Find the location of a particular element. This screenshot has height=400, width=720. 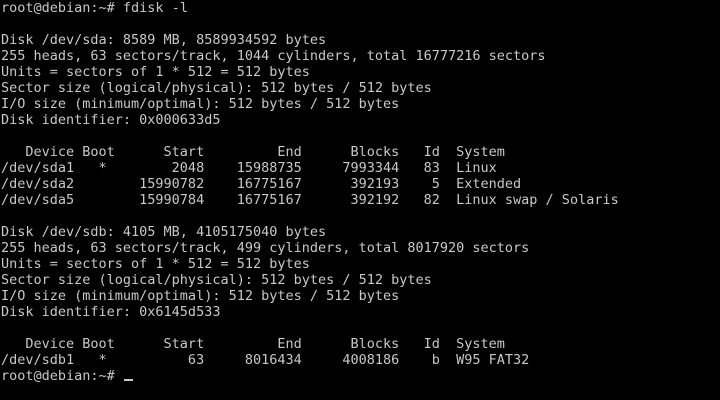

active-command-line: root@debian:~# is located at coordinates (360, 376).